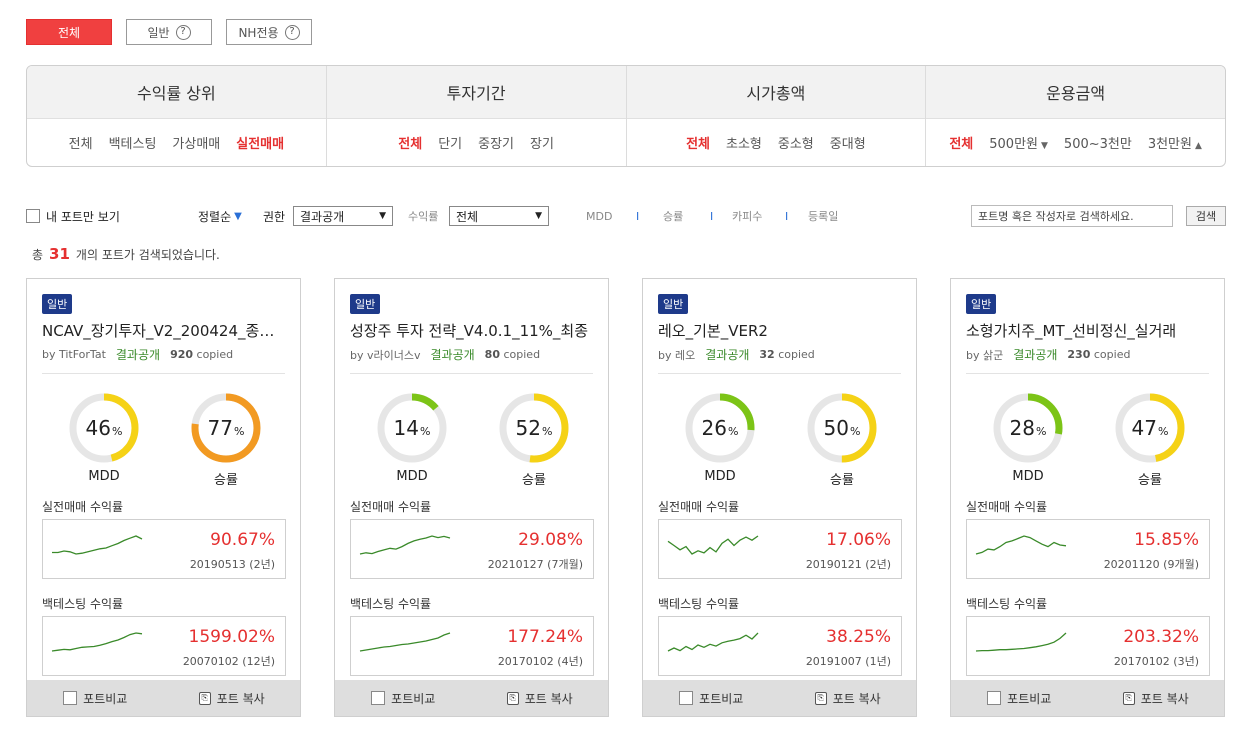 Image resolution: width=1259 pixels, height=736 pixels. What do you see at coordinates (1018, 142) in the screenshot?
I see `filter-option: 500만원 ▼` at bounding box center [1018, 142].